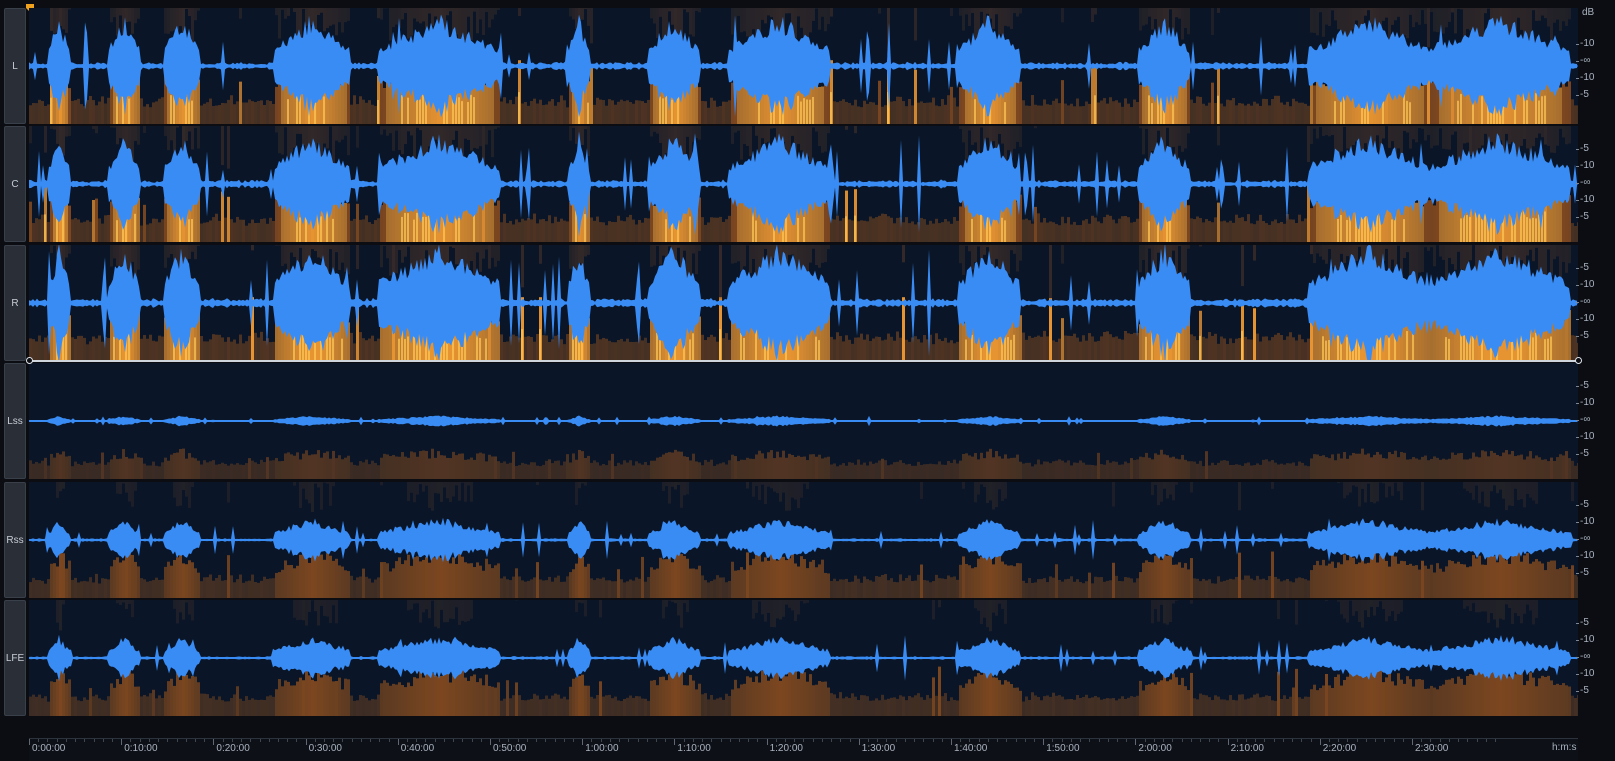 The width and height of the screenshot is (1615, 761). I want to click on spectrogram-waveform-lfe, so click(803, 658).